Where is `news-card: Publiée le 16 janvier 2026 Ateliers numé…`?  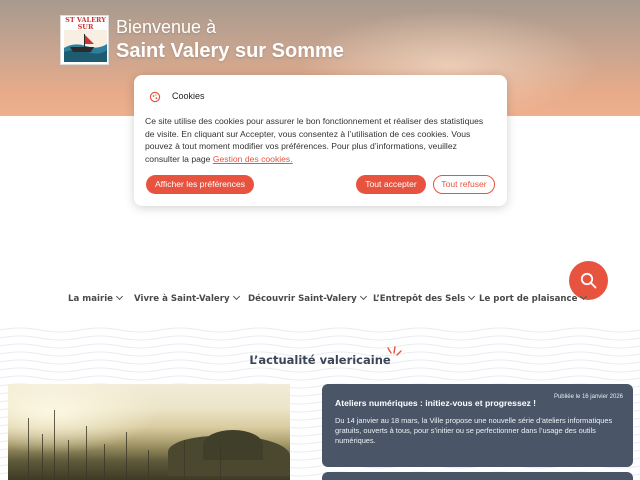
news-card: Publiée le 16 janvier 2026 Ateliers numé… is located at coordinates (477, 425).